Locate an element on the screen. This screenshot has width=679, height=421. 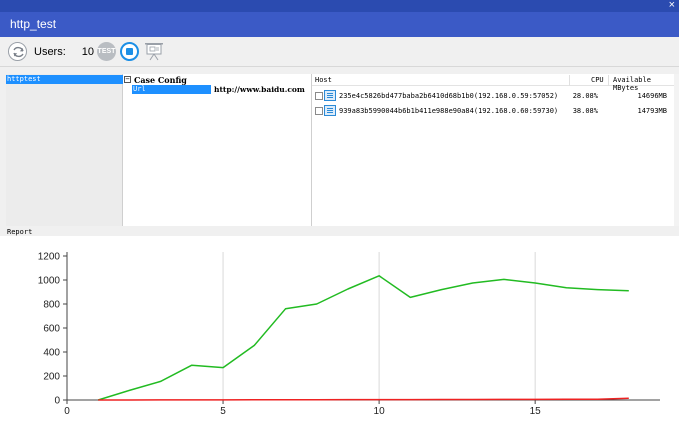
host-cpu: 38.08% is located at coordinates (585, 111).